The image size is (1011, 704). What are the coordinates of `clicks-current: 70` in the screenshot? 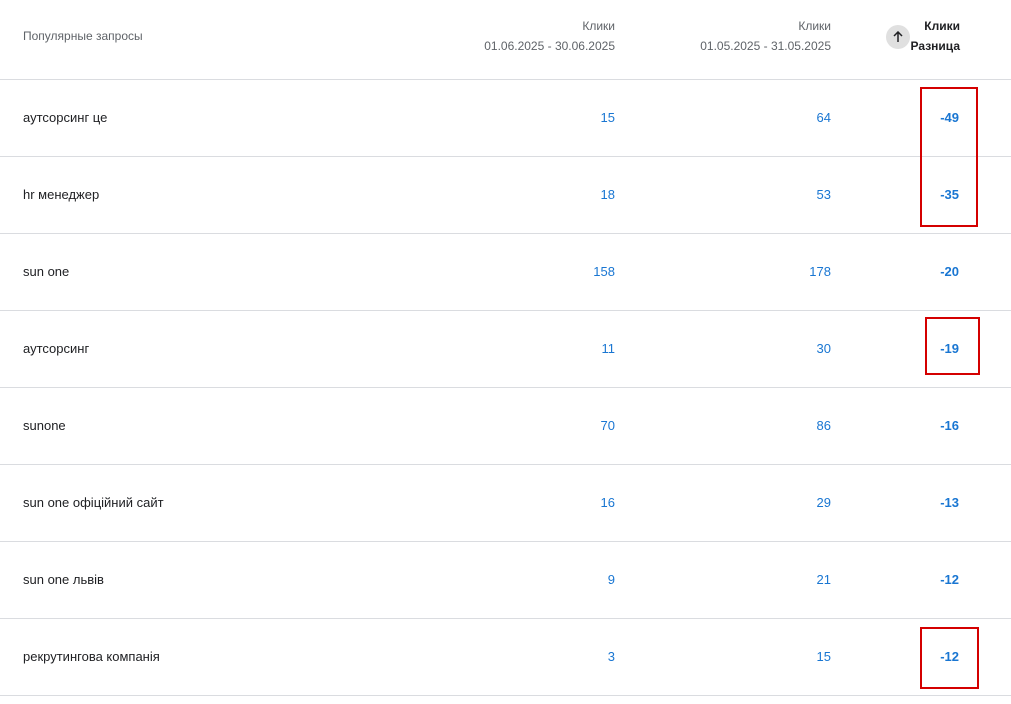 It's located at (607, 425).